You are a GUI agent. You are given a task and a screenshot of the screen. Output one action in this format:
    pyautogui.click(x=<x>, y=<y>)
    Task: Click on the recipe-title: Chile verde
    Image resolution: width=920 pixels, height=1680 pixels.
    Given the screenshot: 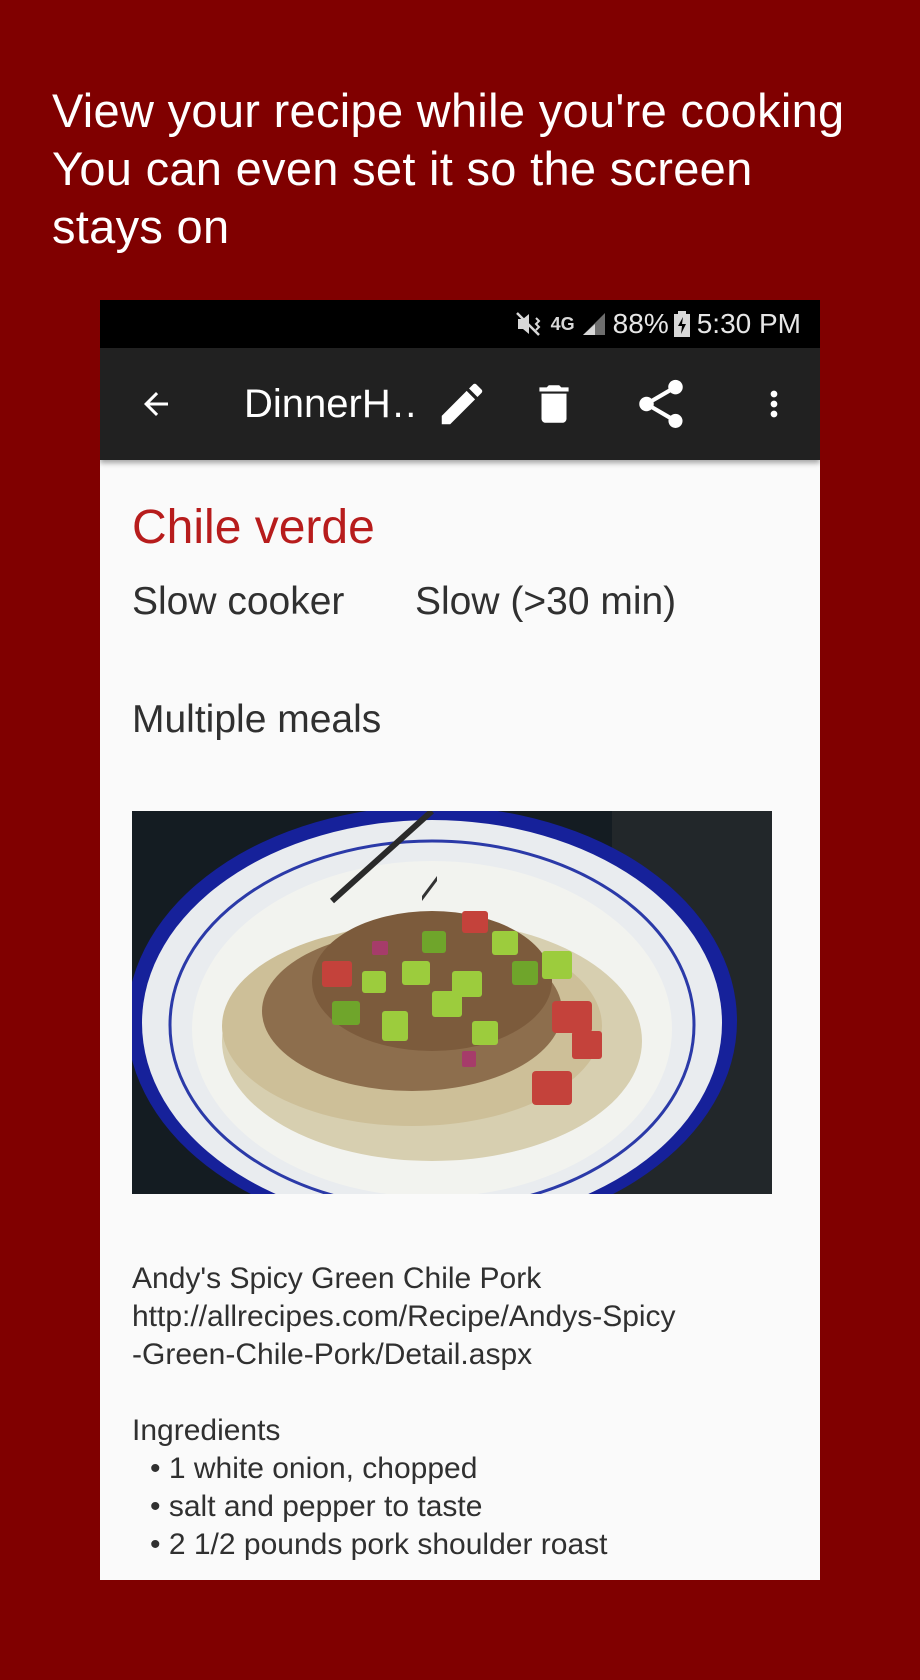 What is the action you would take?
    pyautogui.click(x=253, y=527)
    